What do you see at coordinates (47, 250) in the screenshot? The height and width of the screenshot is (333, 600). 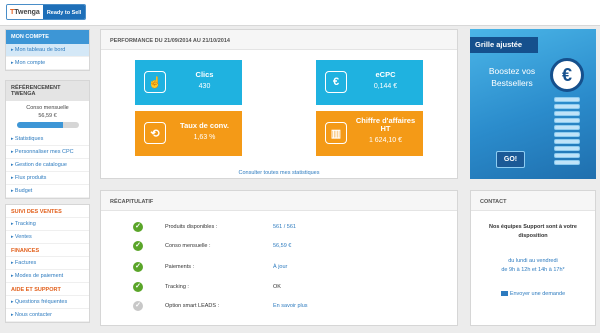 I see `sidebar-finances-heading: FINANCES` at bounding box center [47, 250].